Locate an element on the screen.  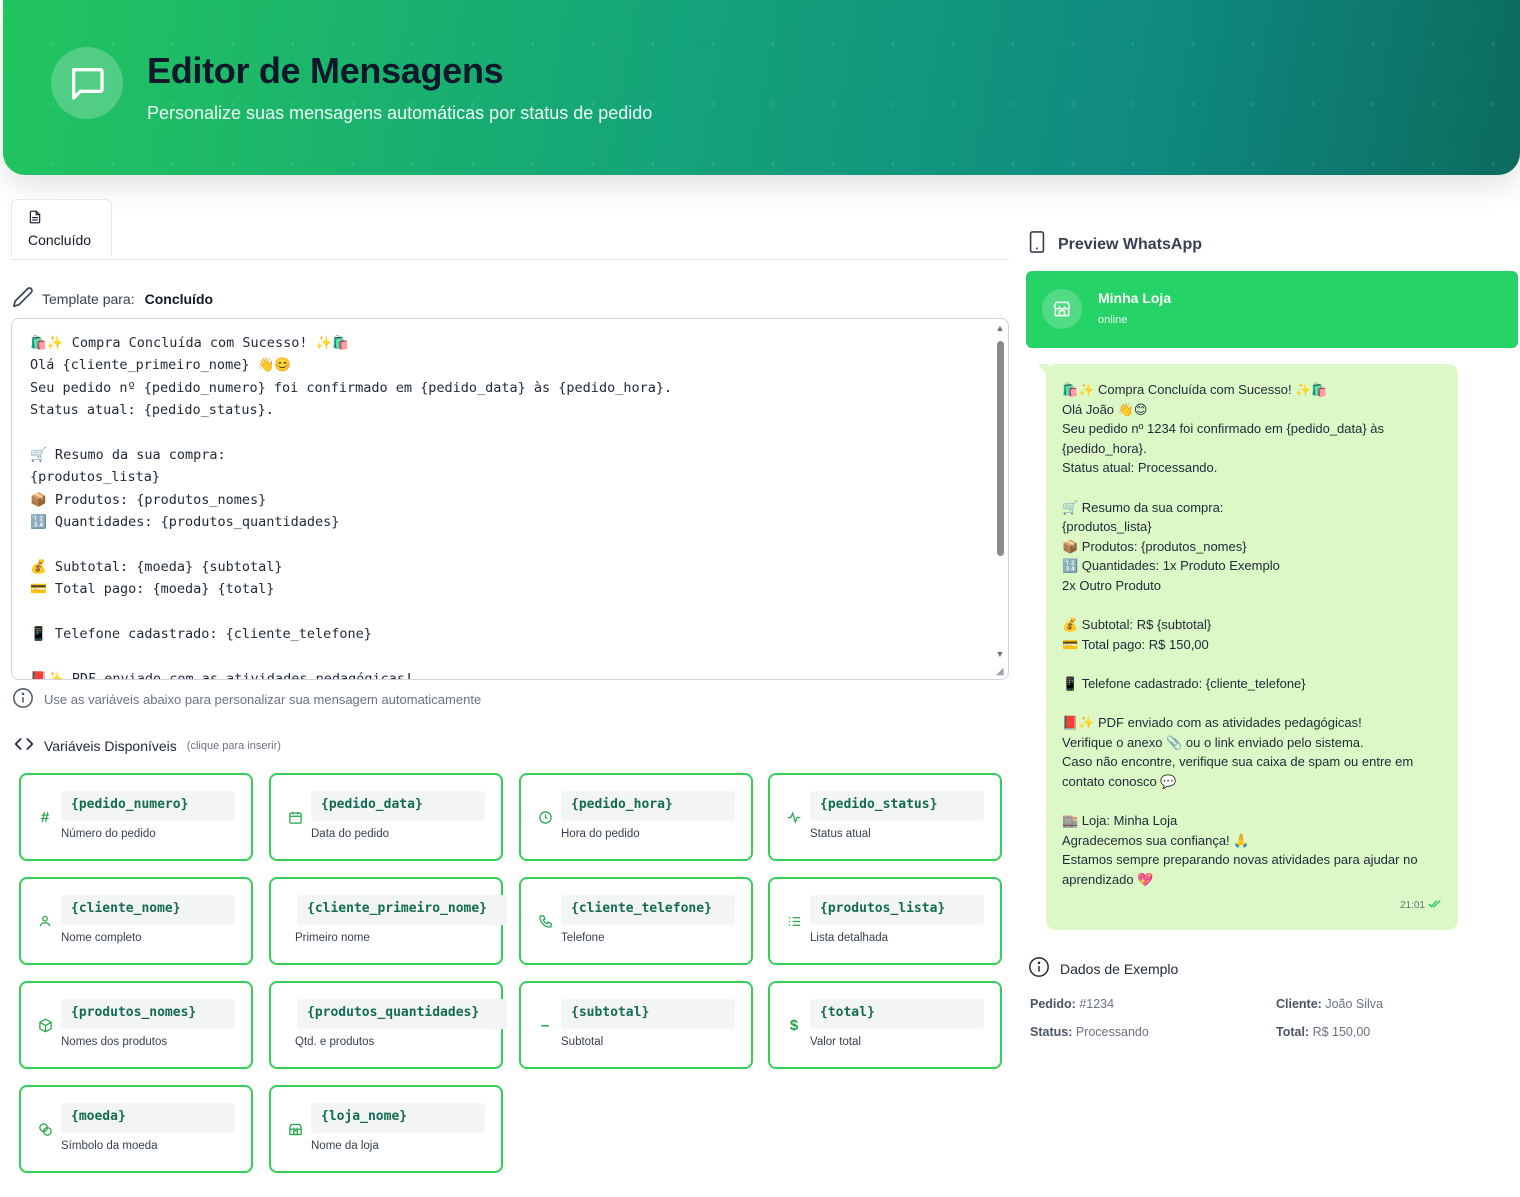
variable-code: {cliente_primeiro_nome} is located at coordinates (402, 910).